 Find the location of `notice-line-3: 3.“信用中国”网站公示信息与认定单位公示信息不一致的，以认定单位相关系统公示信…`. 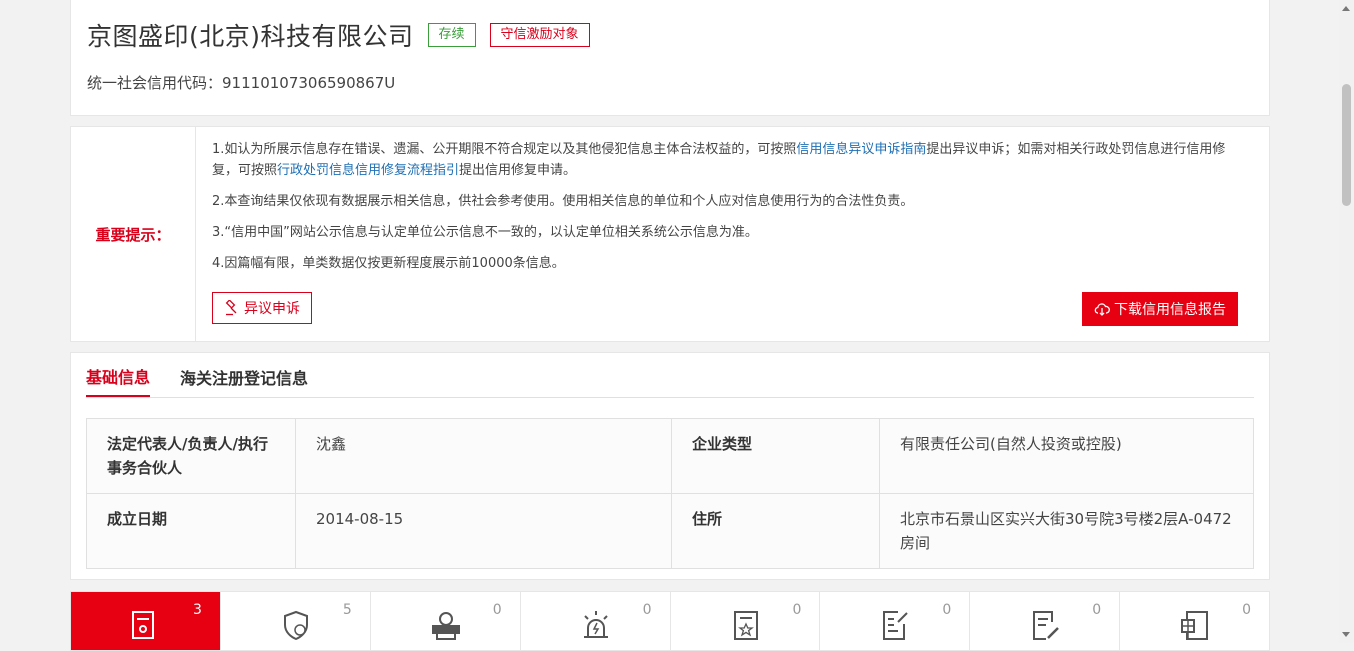

notice-line-3: 3.“信用中国”网站公示信息与认定单位公示信息不一致的，以认定单位相关系统公示信… is located at coordinates (485, 232).